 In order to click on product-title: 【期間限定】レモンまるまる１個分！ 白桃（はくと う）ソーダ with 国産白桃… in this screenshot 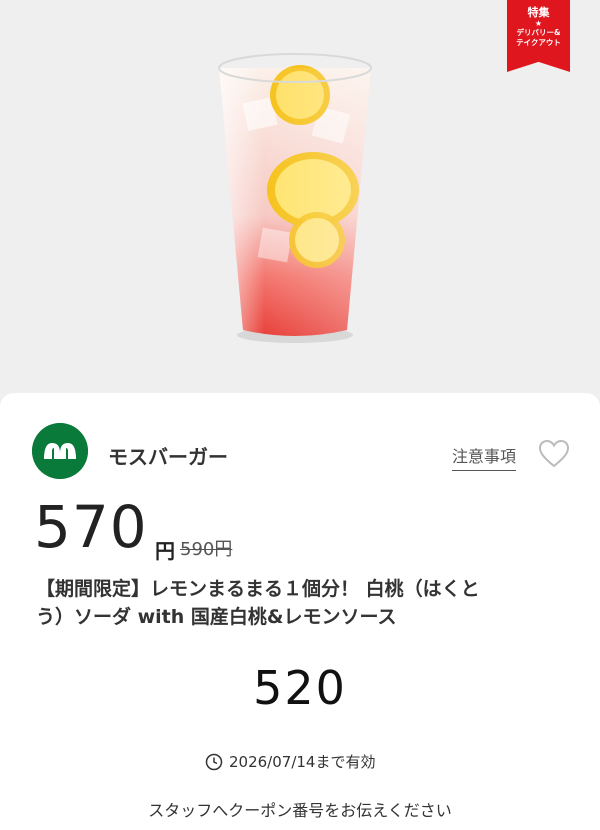, I will do `click(306, 603)`.